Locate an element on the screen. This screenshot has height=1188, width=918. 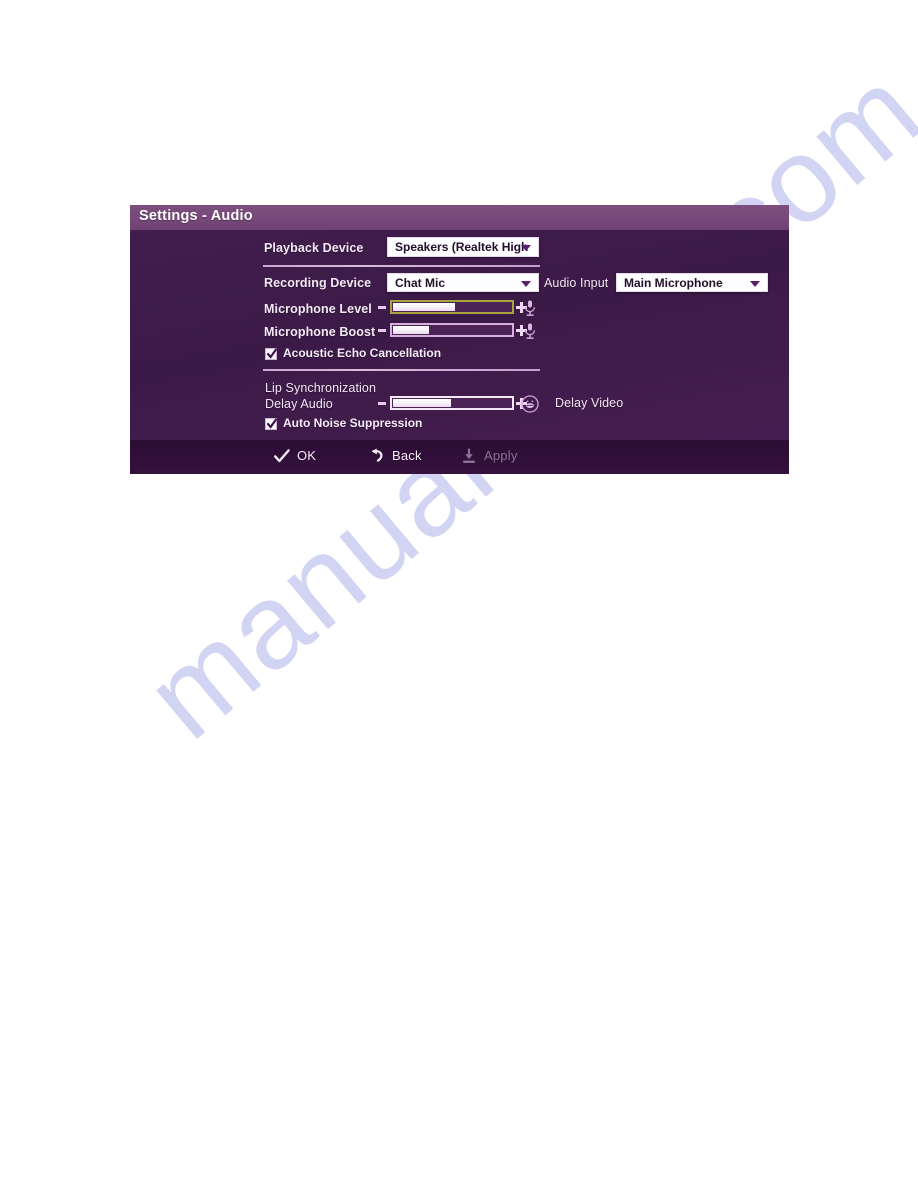
back-arrow-icon is located at coordinates (377, 455).